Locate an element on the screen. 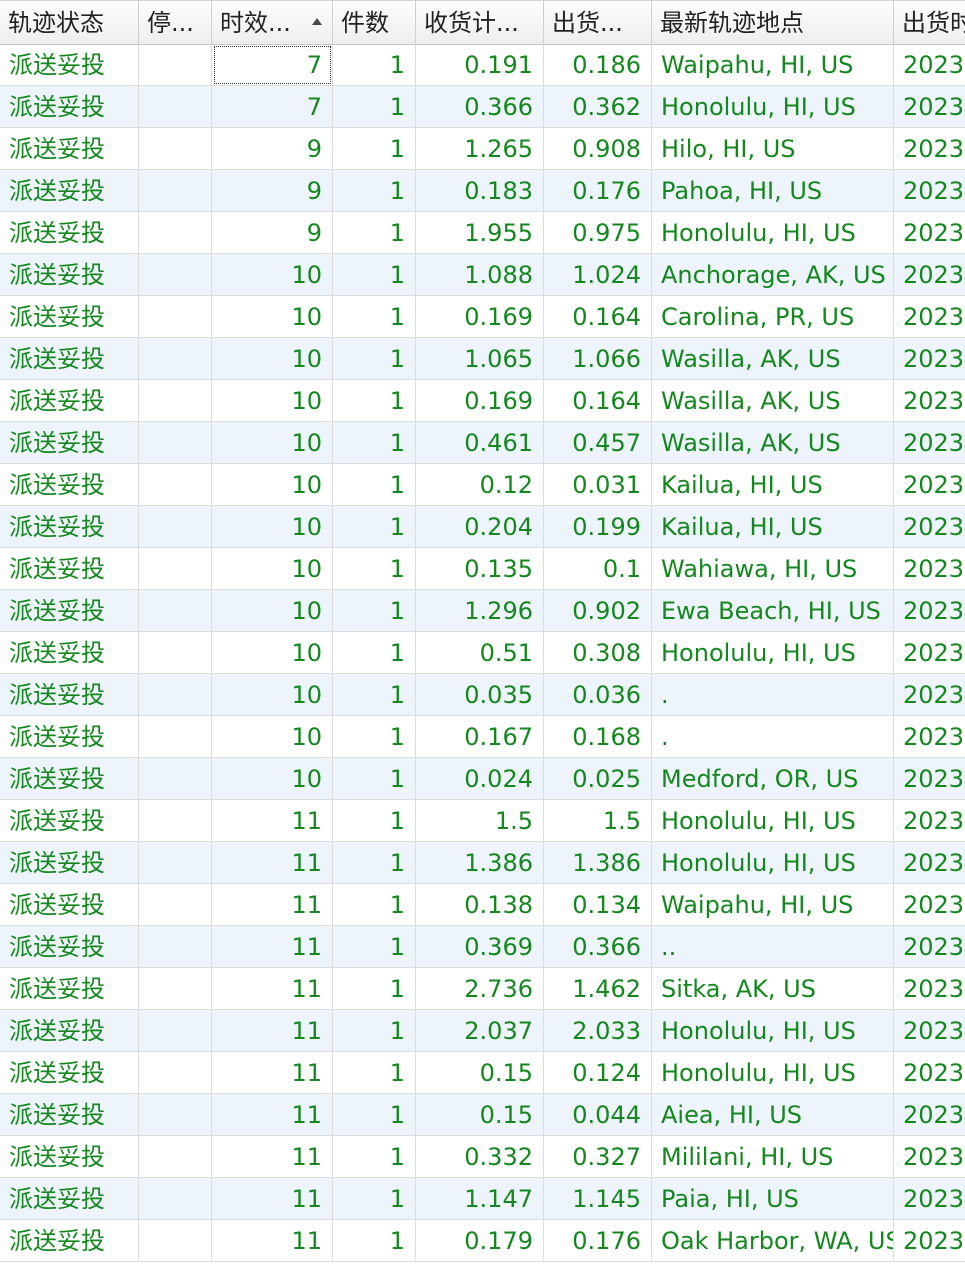  cell-receive-weight: 0.183 is located at coordinates (480, 191).